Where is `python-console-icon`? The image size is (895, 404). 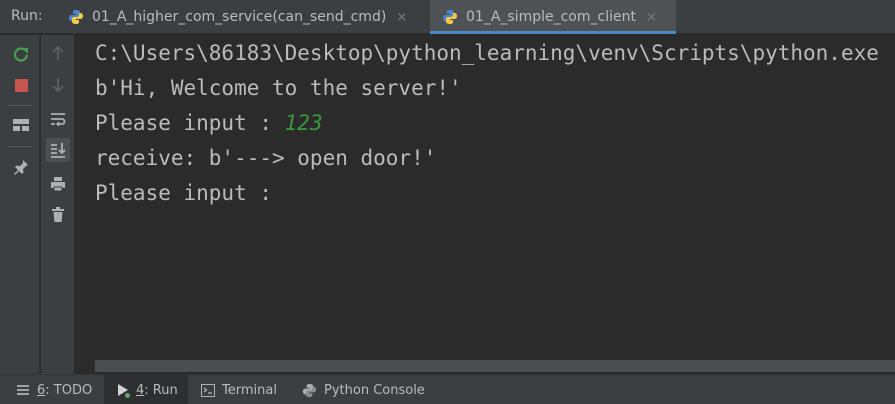
python-console-icon is located at coordinates (309, 390).